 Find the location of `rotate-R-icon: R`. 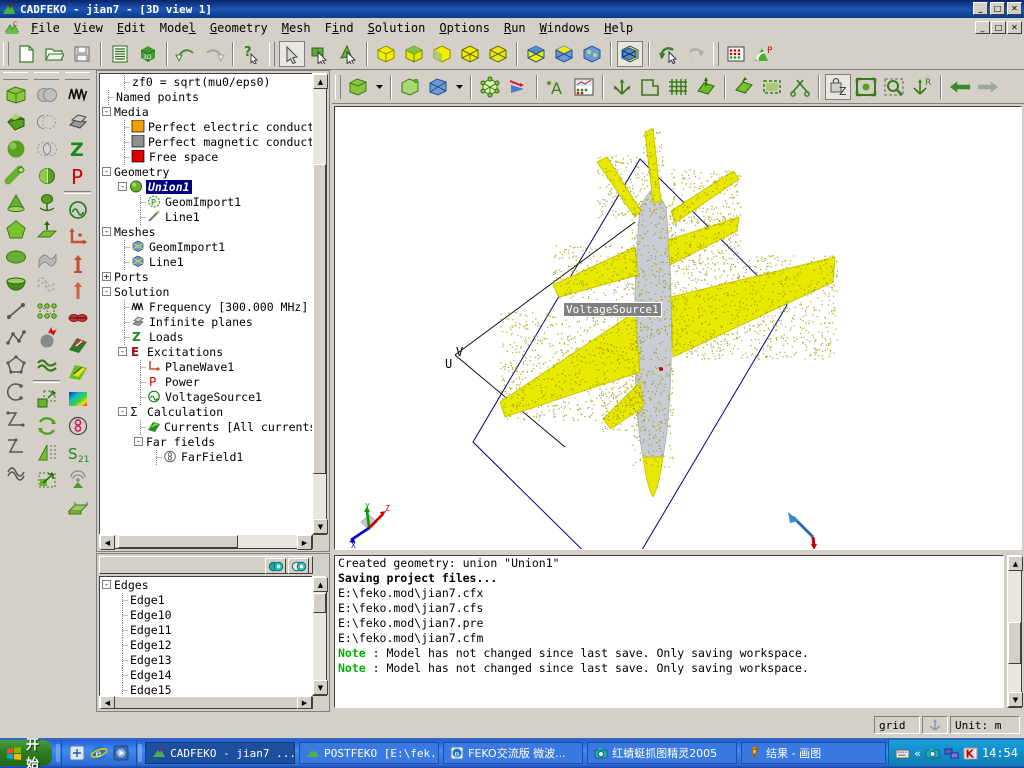

rotate-R-icon: R is located at coordinates (922, 87).